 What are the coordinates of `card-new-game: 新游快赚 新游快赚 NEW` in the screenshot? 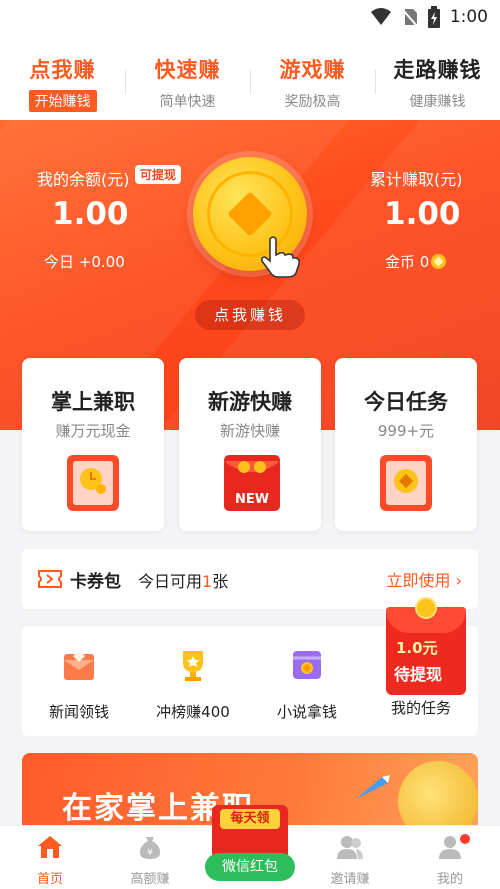 It's located at (250, 444).